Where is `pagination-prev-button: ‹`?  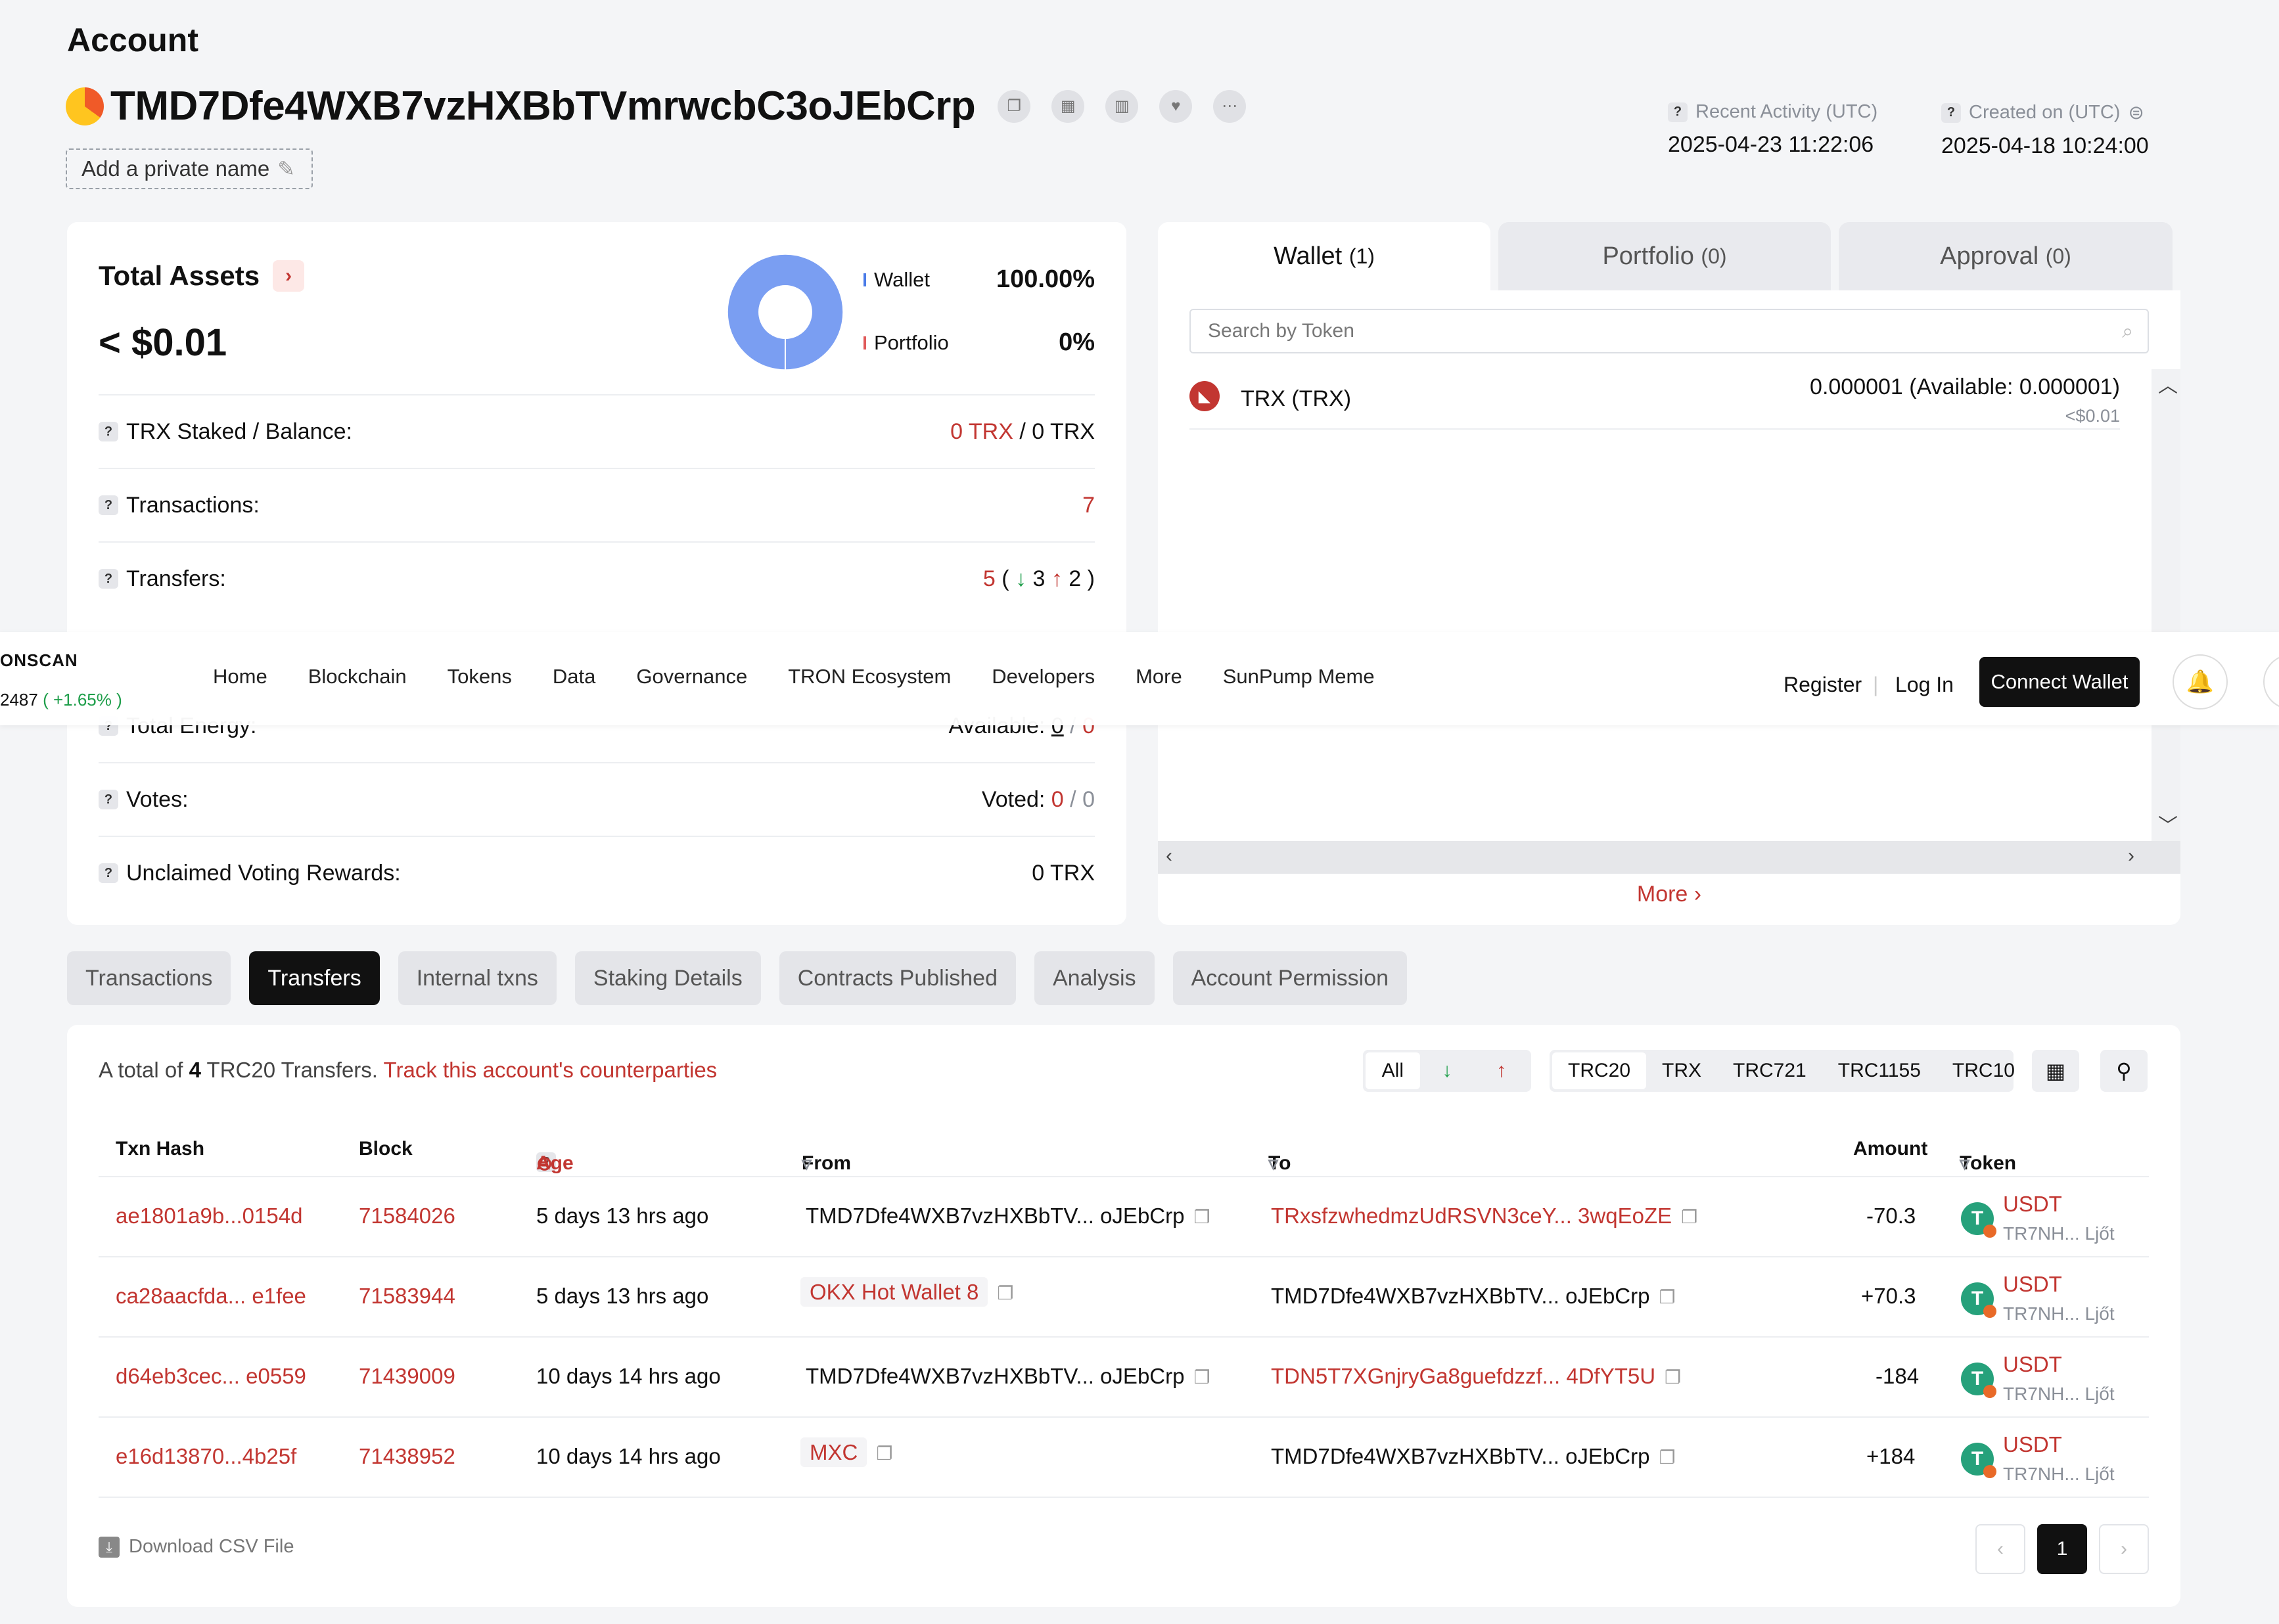
pagination-prev-button: ‹ is located at coordinates (2000, 1549).